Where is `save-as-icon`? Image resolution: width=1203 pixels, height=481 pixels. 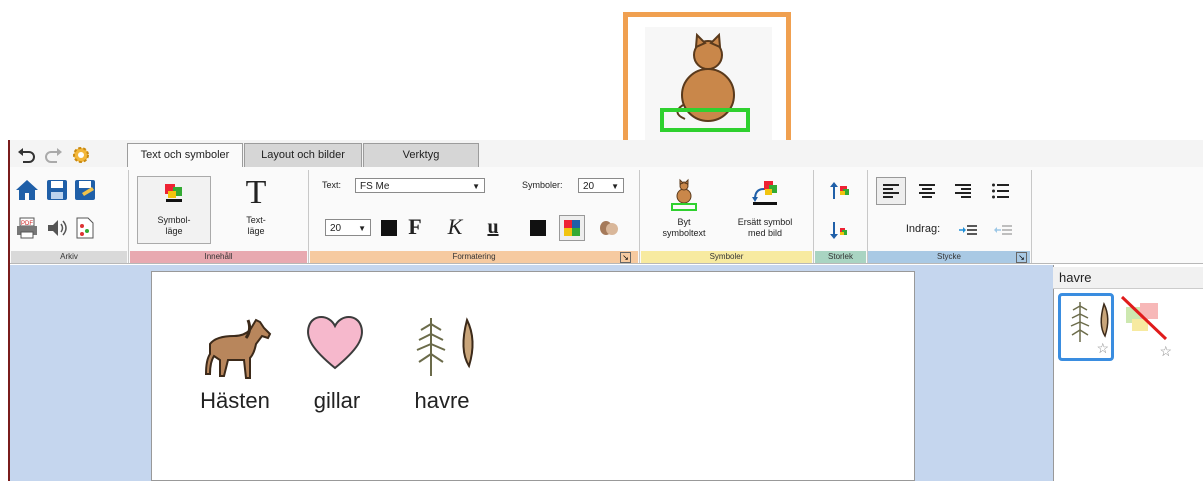 save-as-icon is located at coordinates (85, 190).